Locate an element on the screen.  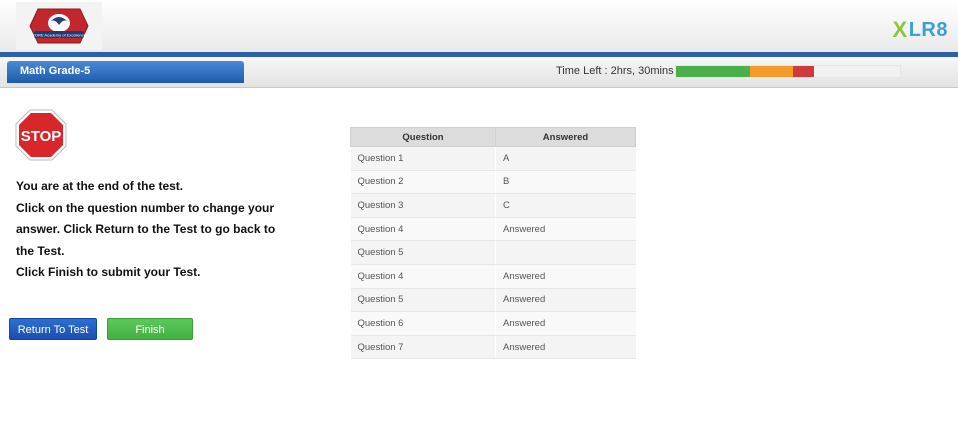
xlr8-logo: X LR8 is located at coordinates (920, 30).